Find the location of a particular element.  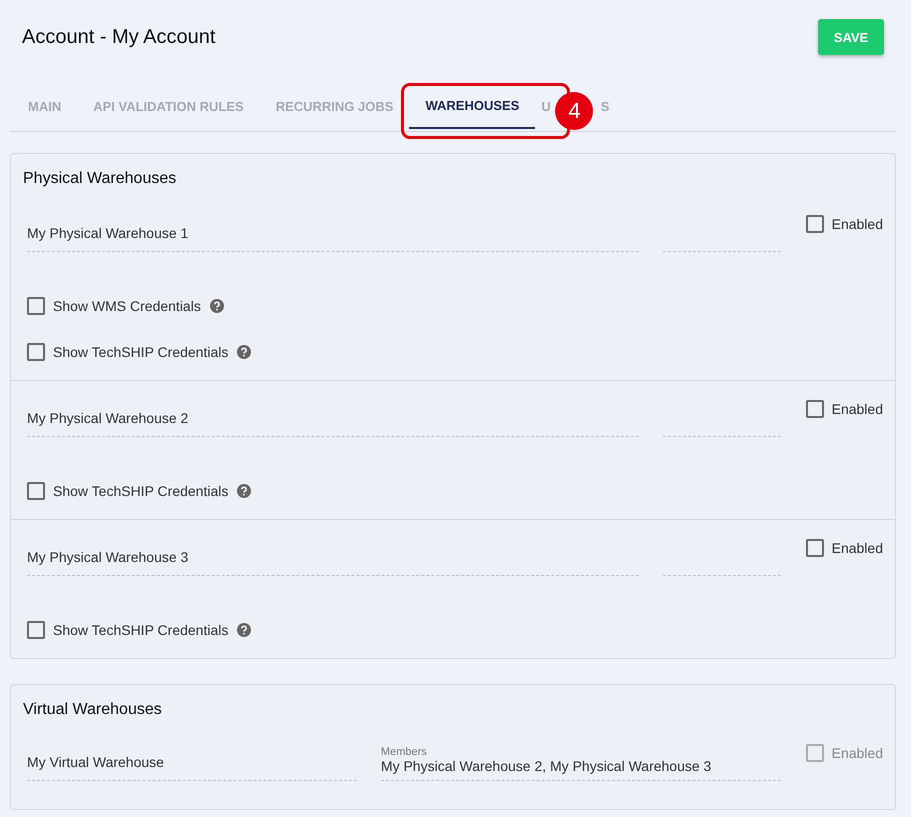

checkbox-label: Show WMS Credentials is located at coordinates (127, 306).